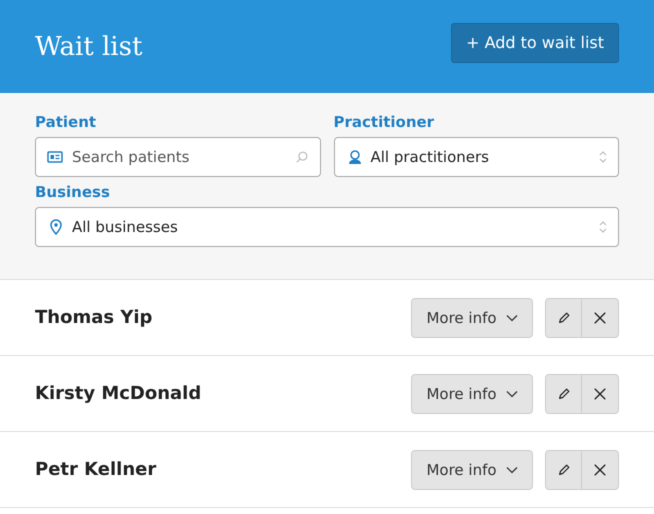 Image resolution: width=654 pixels, height=514 pixels. Describe the element at coordinates (476, 157) in the screenshot. I see `practitioner-select: All practitioners` at that location.